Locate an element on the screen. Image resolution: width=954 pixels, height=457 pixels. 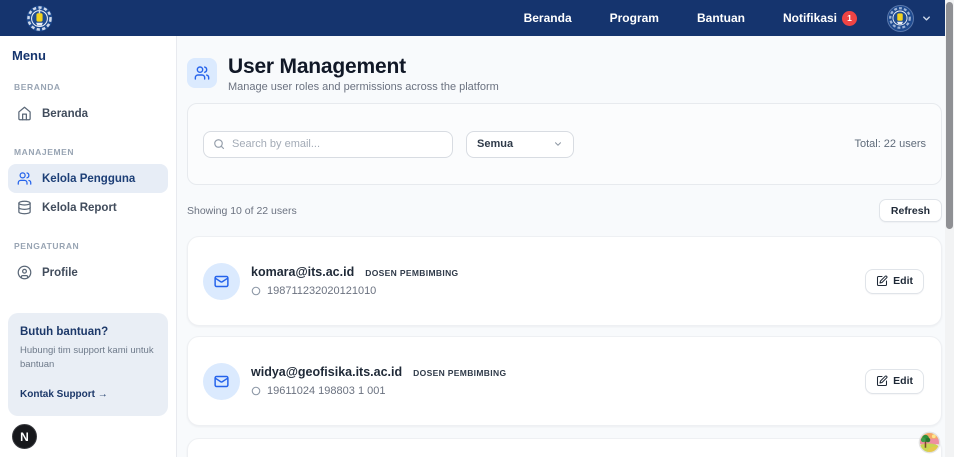
sidebar-item-kelola-pengguna: Kelola Pengguna is located at coordinates (88, 178).